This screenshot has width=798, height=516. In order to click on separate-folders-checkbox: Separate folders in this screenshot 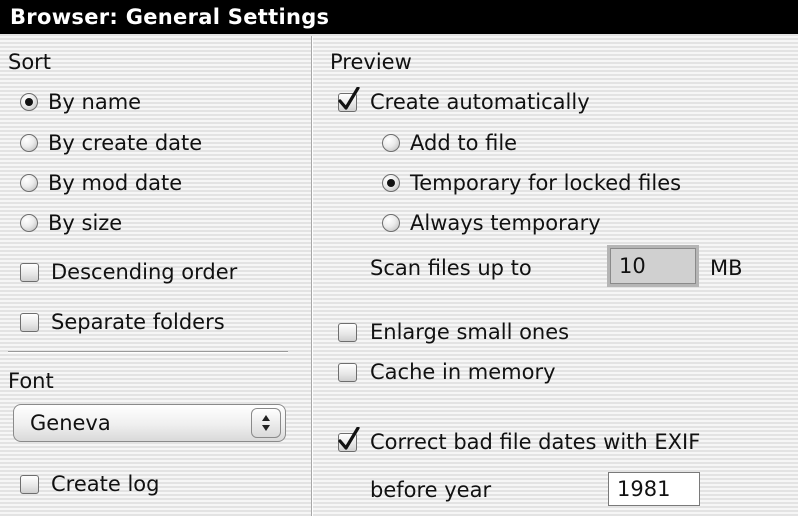, I will do `click(150, 322)`.